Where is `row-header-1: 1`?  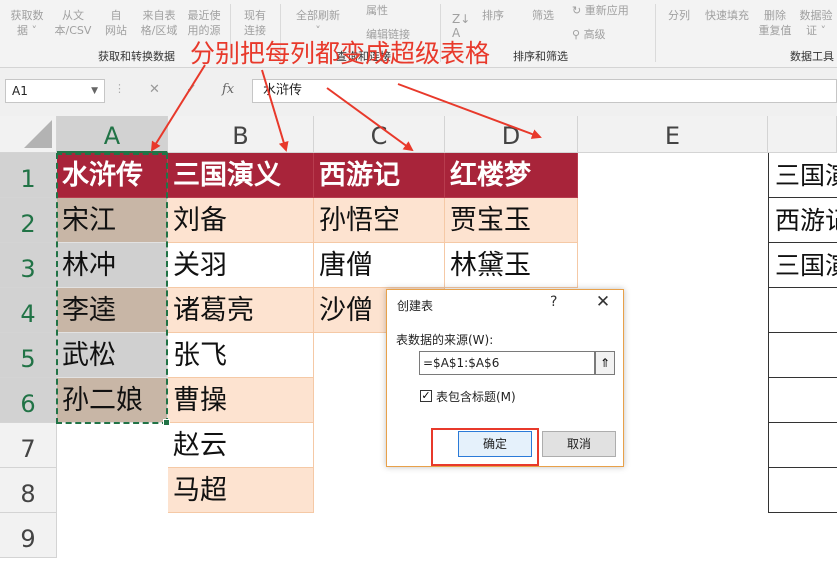 row-header-1: 1 is located at coordinates (28, 175).